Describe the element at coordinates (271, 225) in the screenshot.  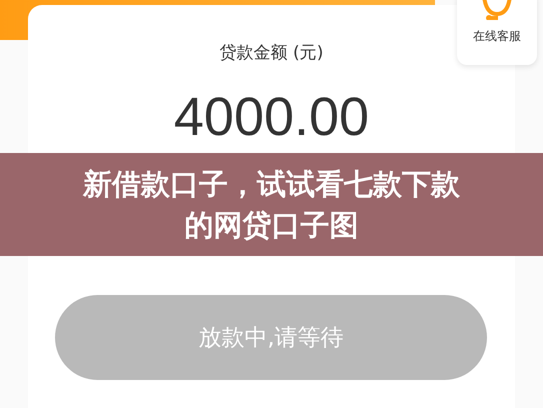
I see `caption-text: 的网贷口子图` at that location.